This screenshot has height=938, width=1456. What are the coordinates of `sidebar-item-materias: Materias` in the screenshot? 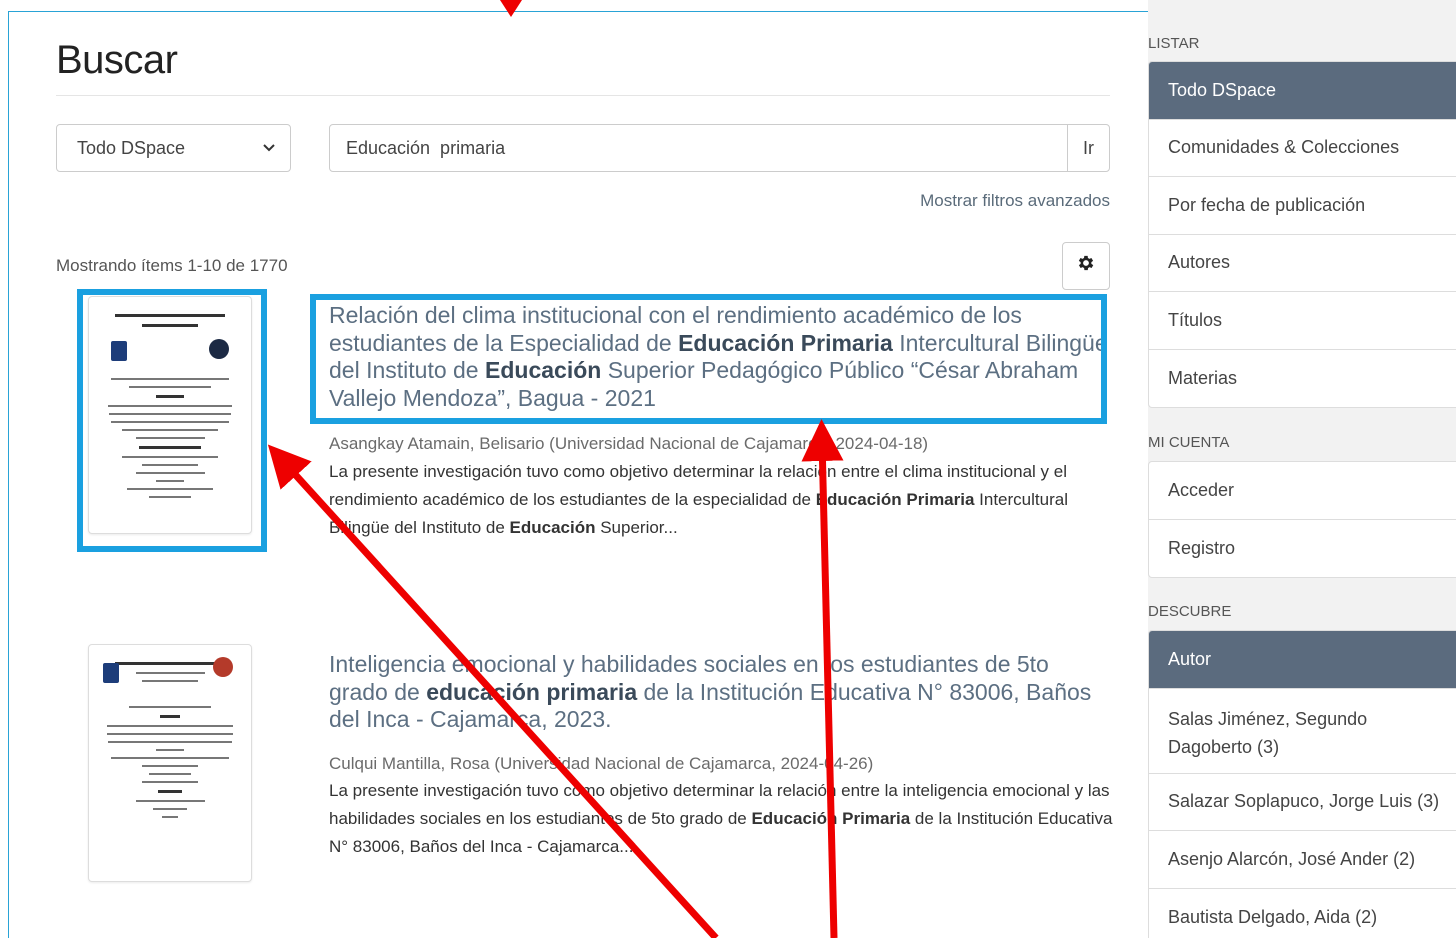 It's located at (1302, 379).